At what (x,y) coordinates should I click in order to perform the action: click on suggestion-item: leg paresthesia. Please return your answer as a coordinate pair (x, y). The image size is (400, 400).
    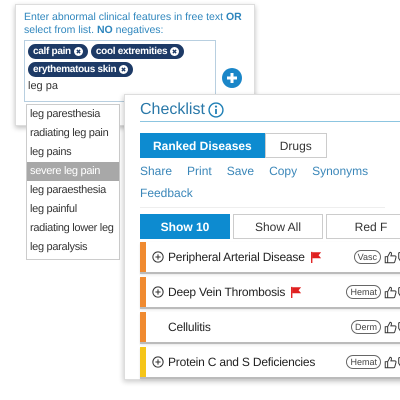
    Looking at the image, I should click on (73, 114).